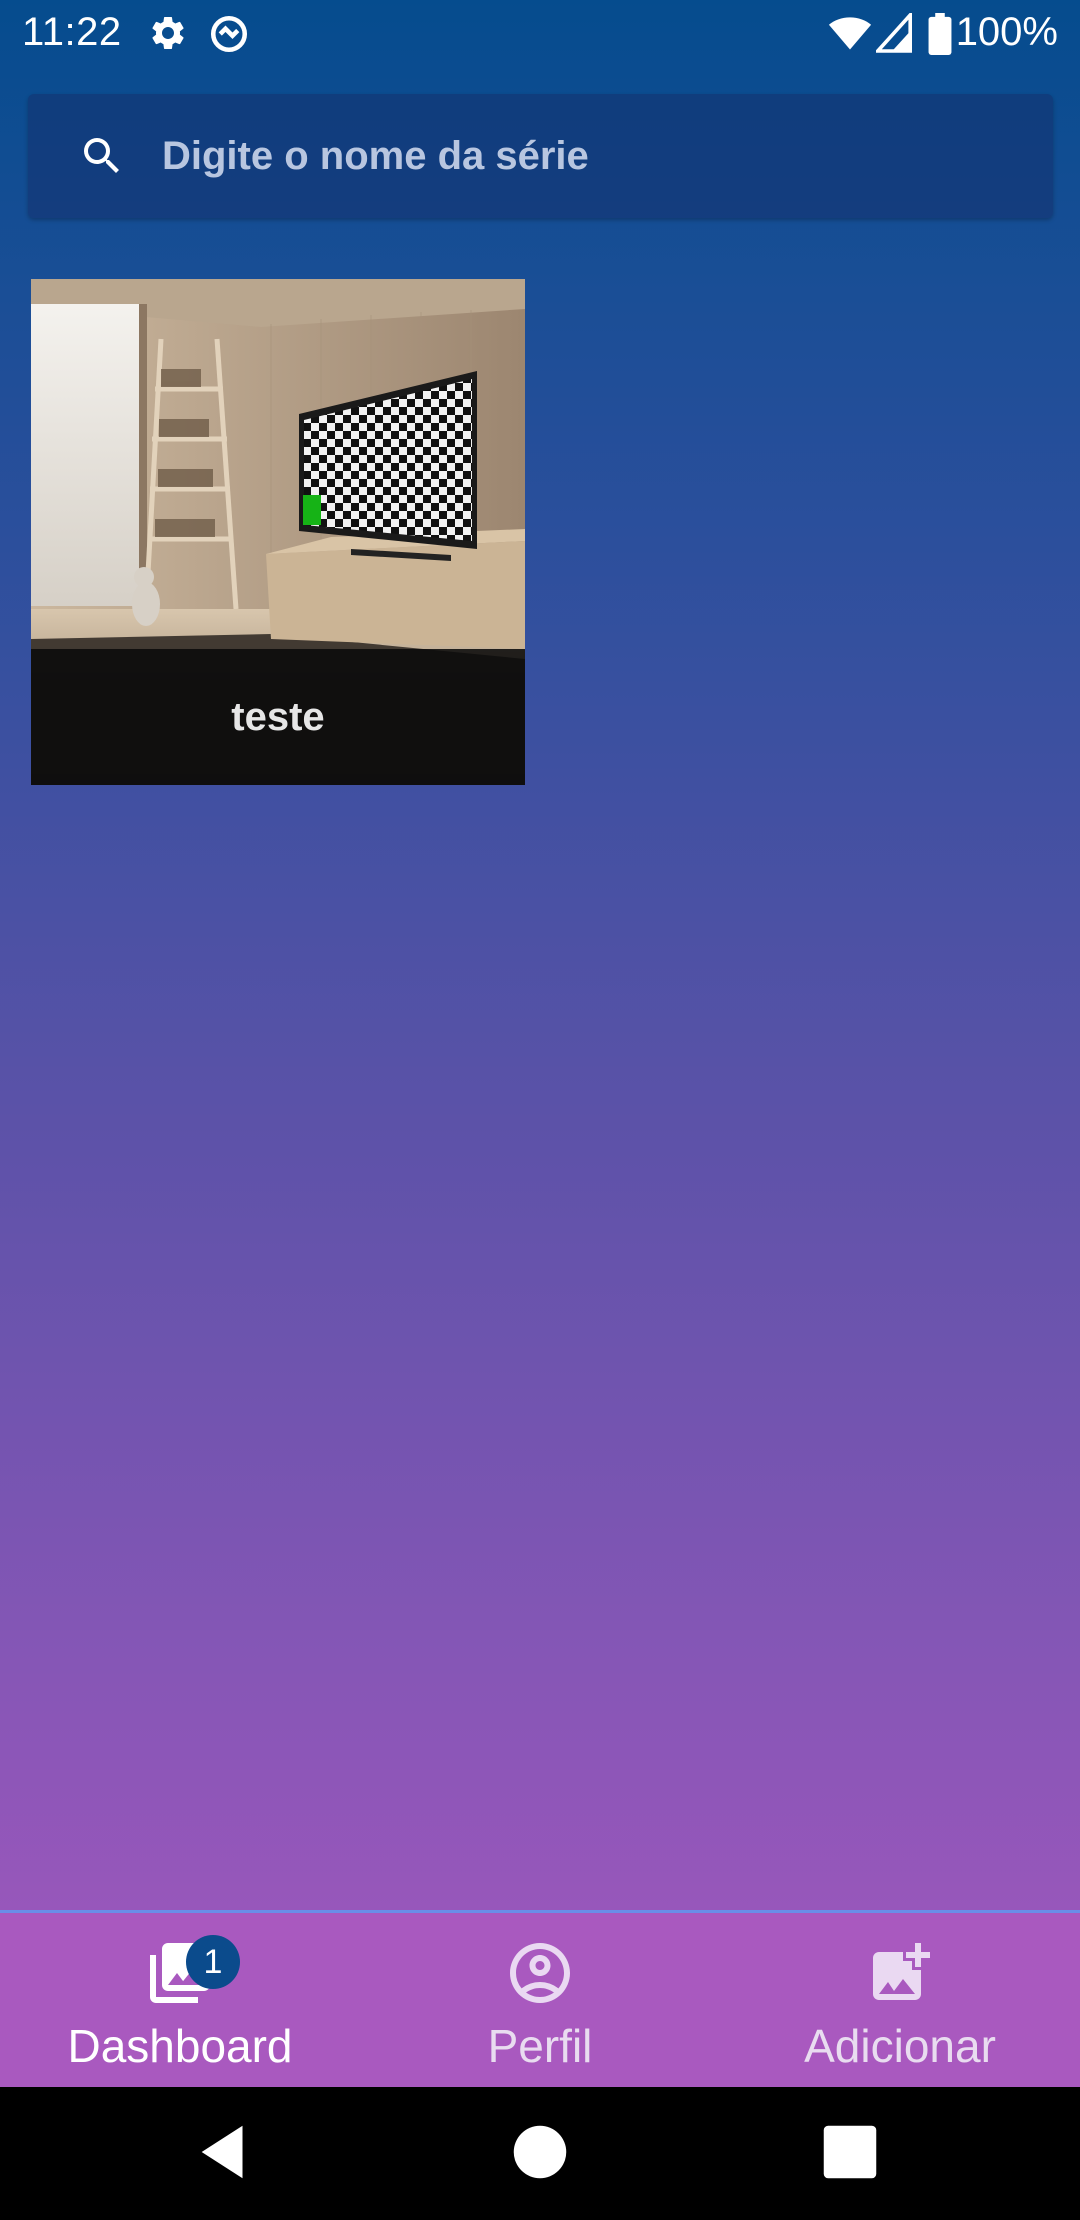  What do you see at coordinates (901, 1971) in the screenshot?
I see `add-photo-icon` at bounding box center [901, 1971].